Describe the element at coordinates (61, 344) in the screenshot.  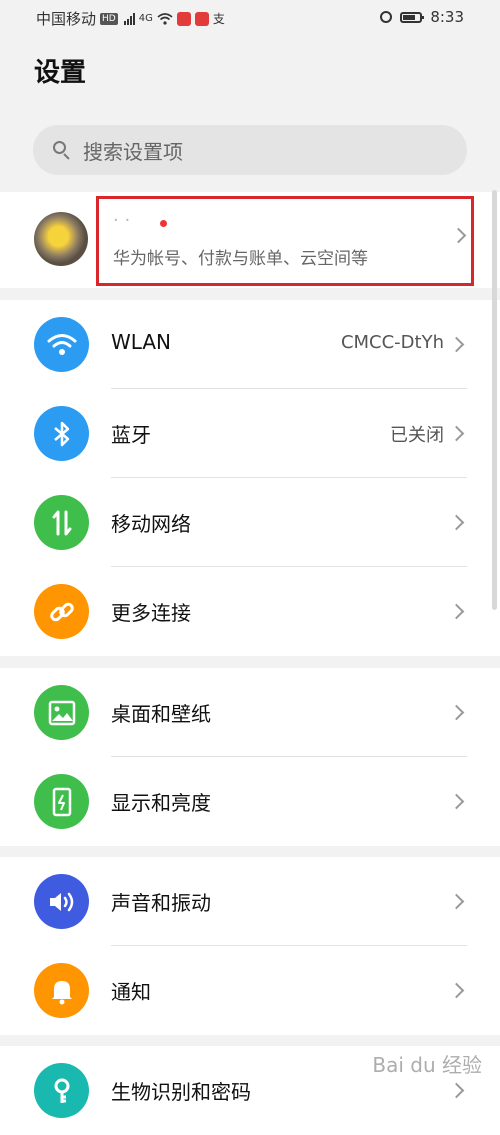
I see `wifi-icon` at that location.